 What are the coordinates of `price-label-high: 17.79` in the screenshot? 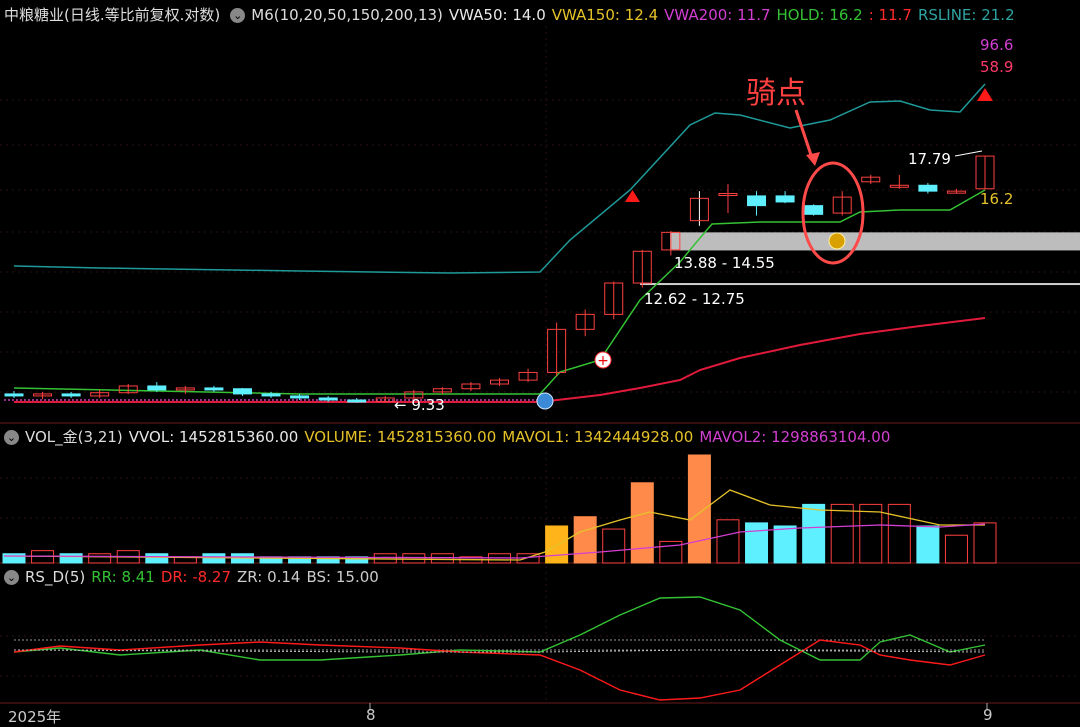 It's located at (929, 159).